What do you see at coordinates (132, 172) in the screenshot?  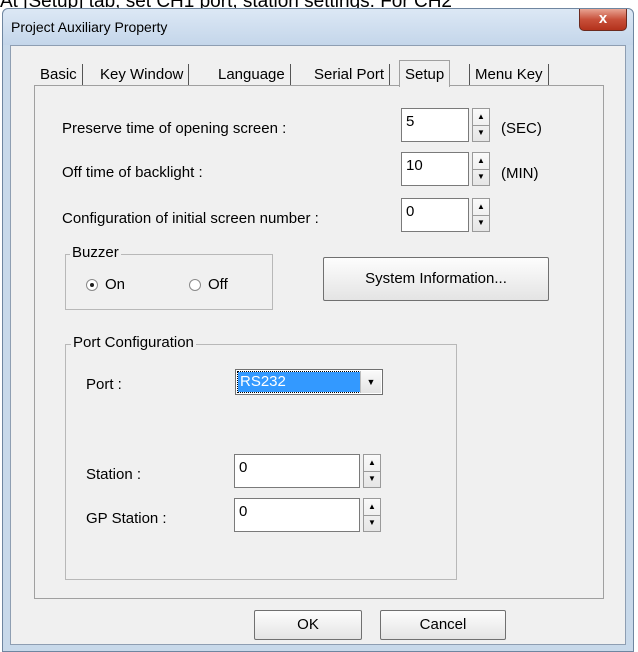 I see `backlight-time-label: Off time of backlight :` at bounding box center [132, 172].